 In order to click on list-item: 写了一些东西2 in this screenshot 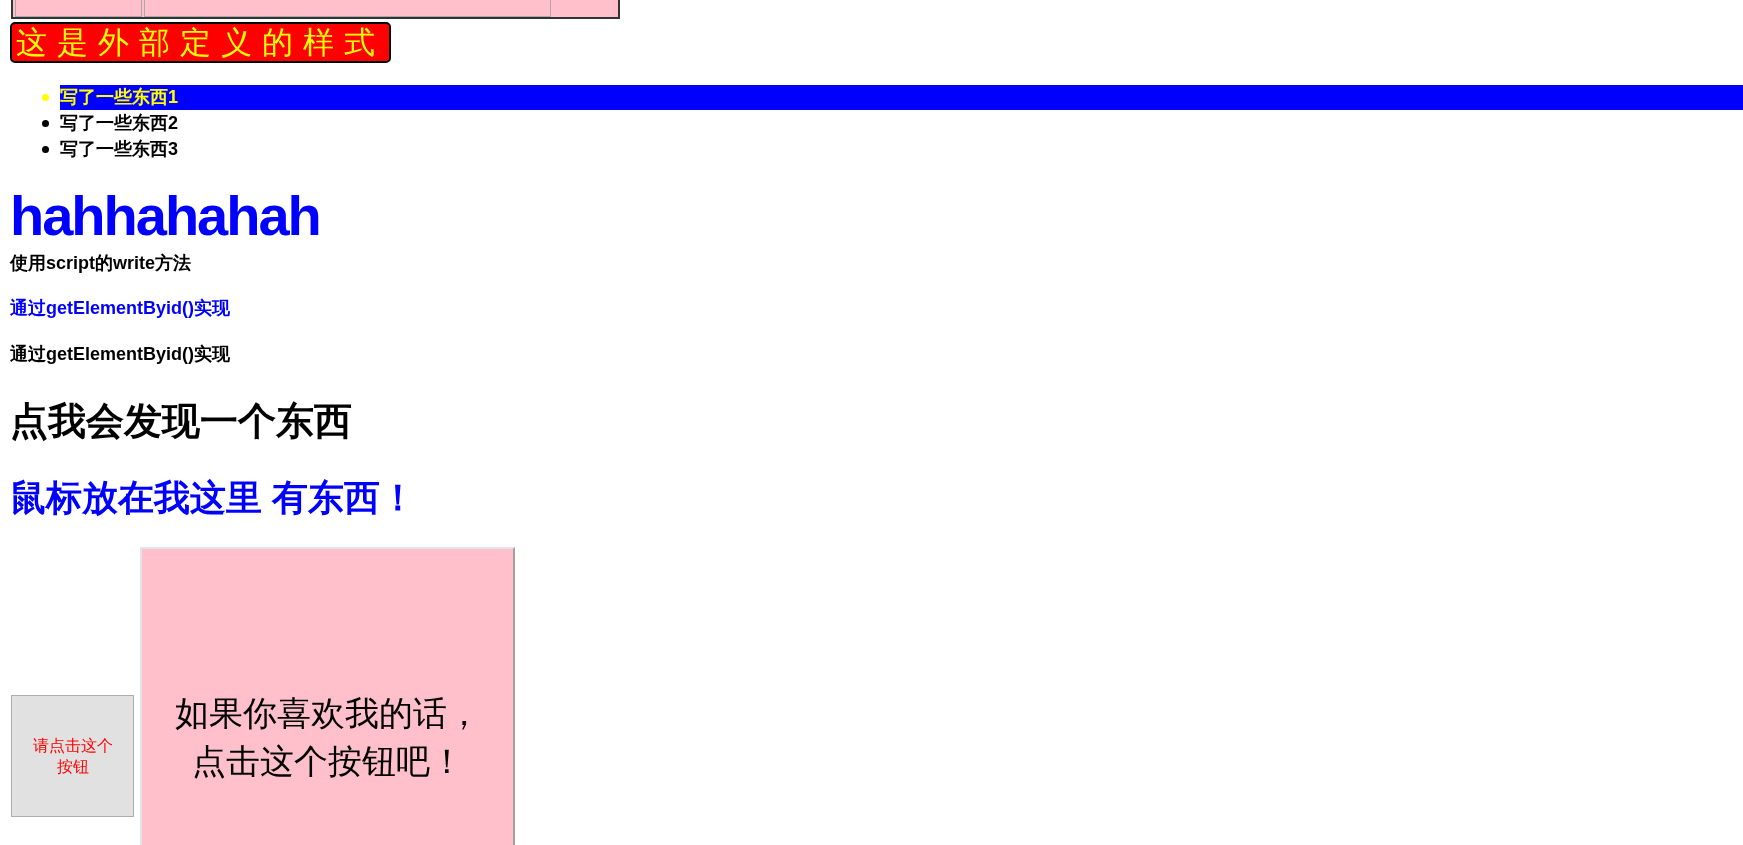, I will do `click(119, 123)`.